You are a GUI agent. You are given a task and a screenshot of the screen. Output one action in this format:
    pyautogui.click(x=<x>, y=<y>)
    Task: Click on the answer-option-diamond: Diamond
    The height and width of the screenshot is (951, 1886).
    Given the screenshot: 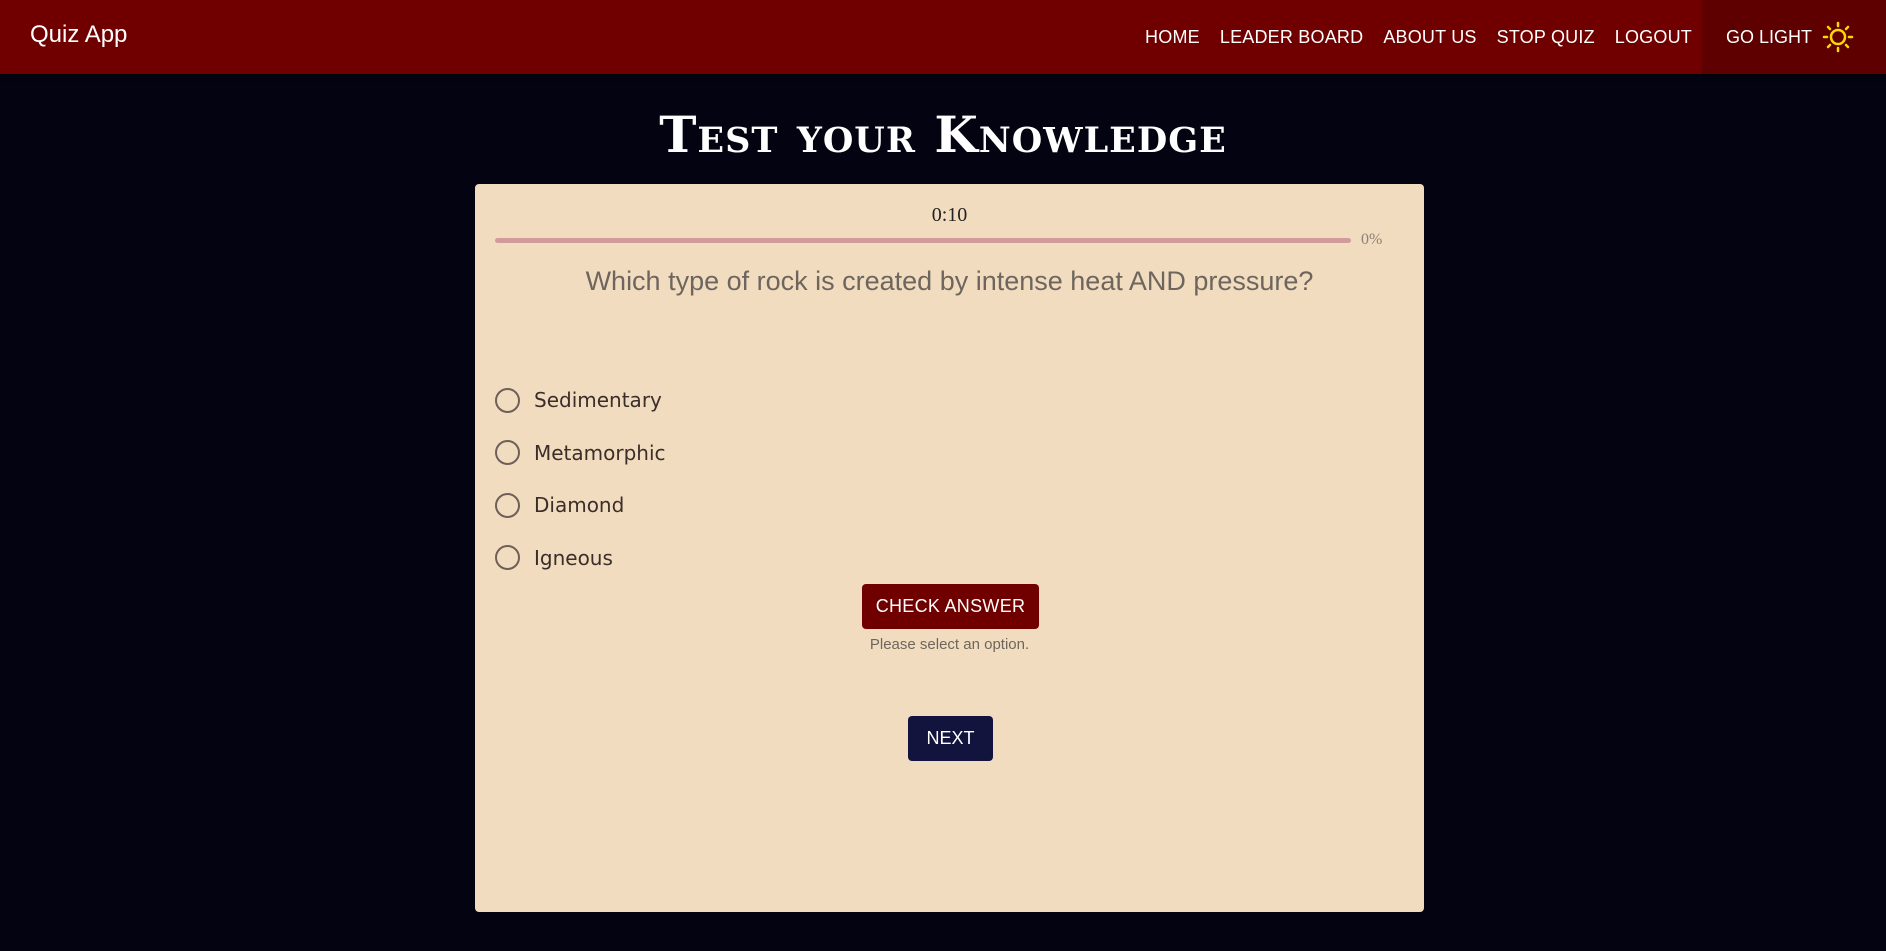 What is the action you would take?
    pyautogui.click(x=580, y=505)
    